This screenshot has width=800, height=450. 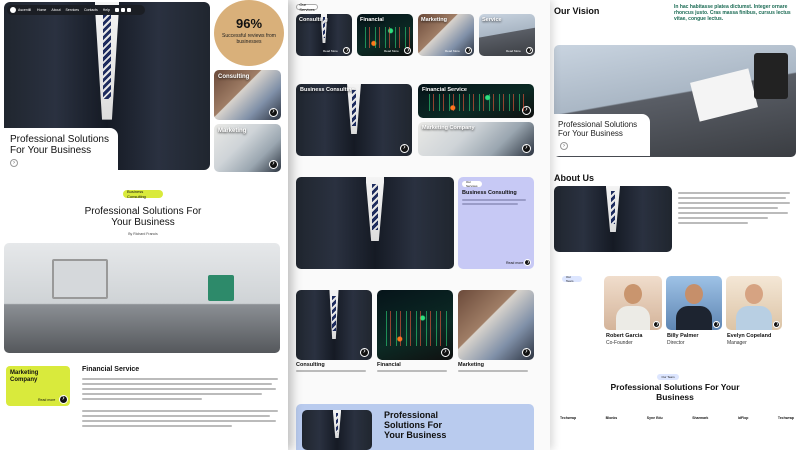 What do you see at coordinates (743, 418) in the screenshot?
I see `logo-idflop: IdFlop` at bounding box center [743, 418].